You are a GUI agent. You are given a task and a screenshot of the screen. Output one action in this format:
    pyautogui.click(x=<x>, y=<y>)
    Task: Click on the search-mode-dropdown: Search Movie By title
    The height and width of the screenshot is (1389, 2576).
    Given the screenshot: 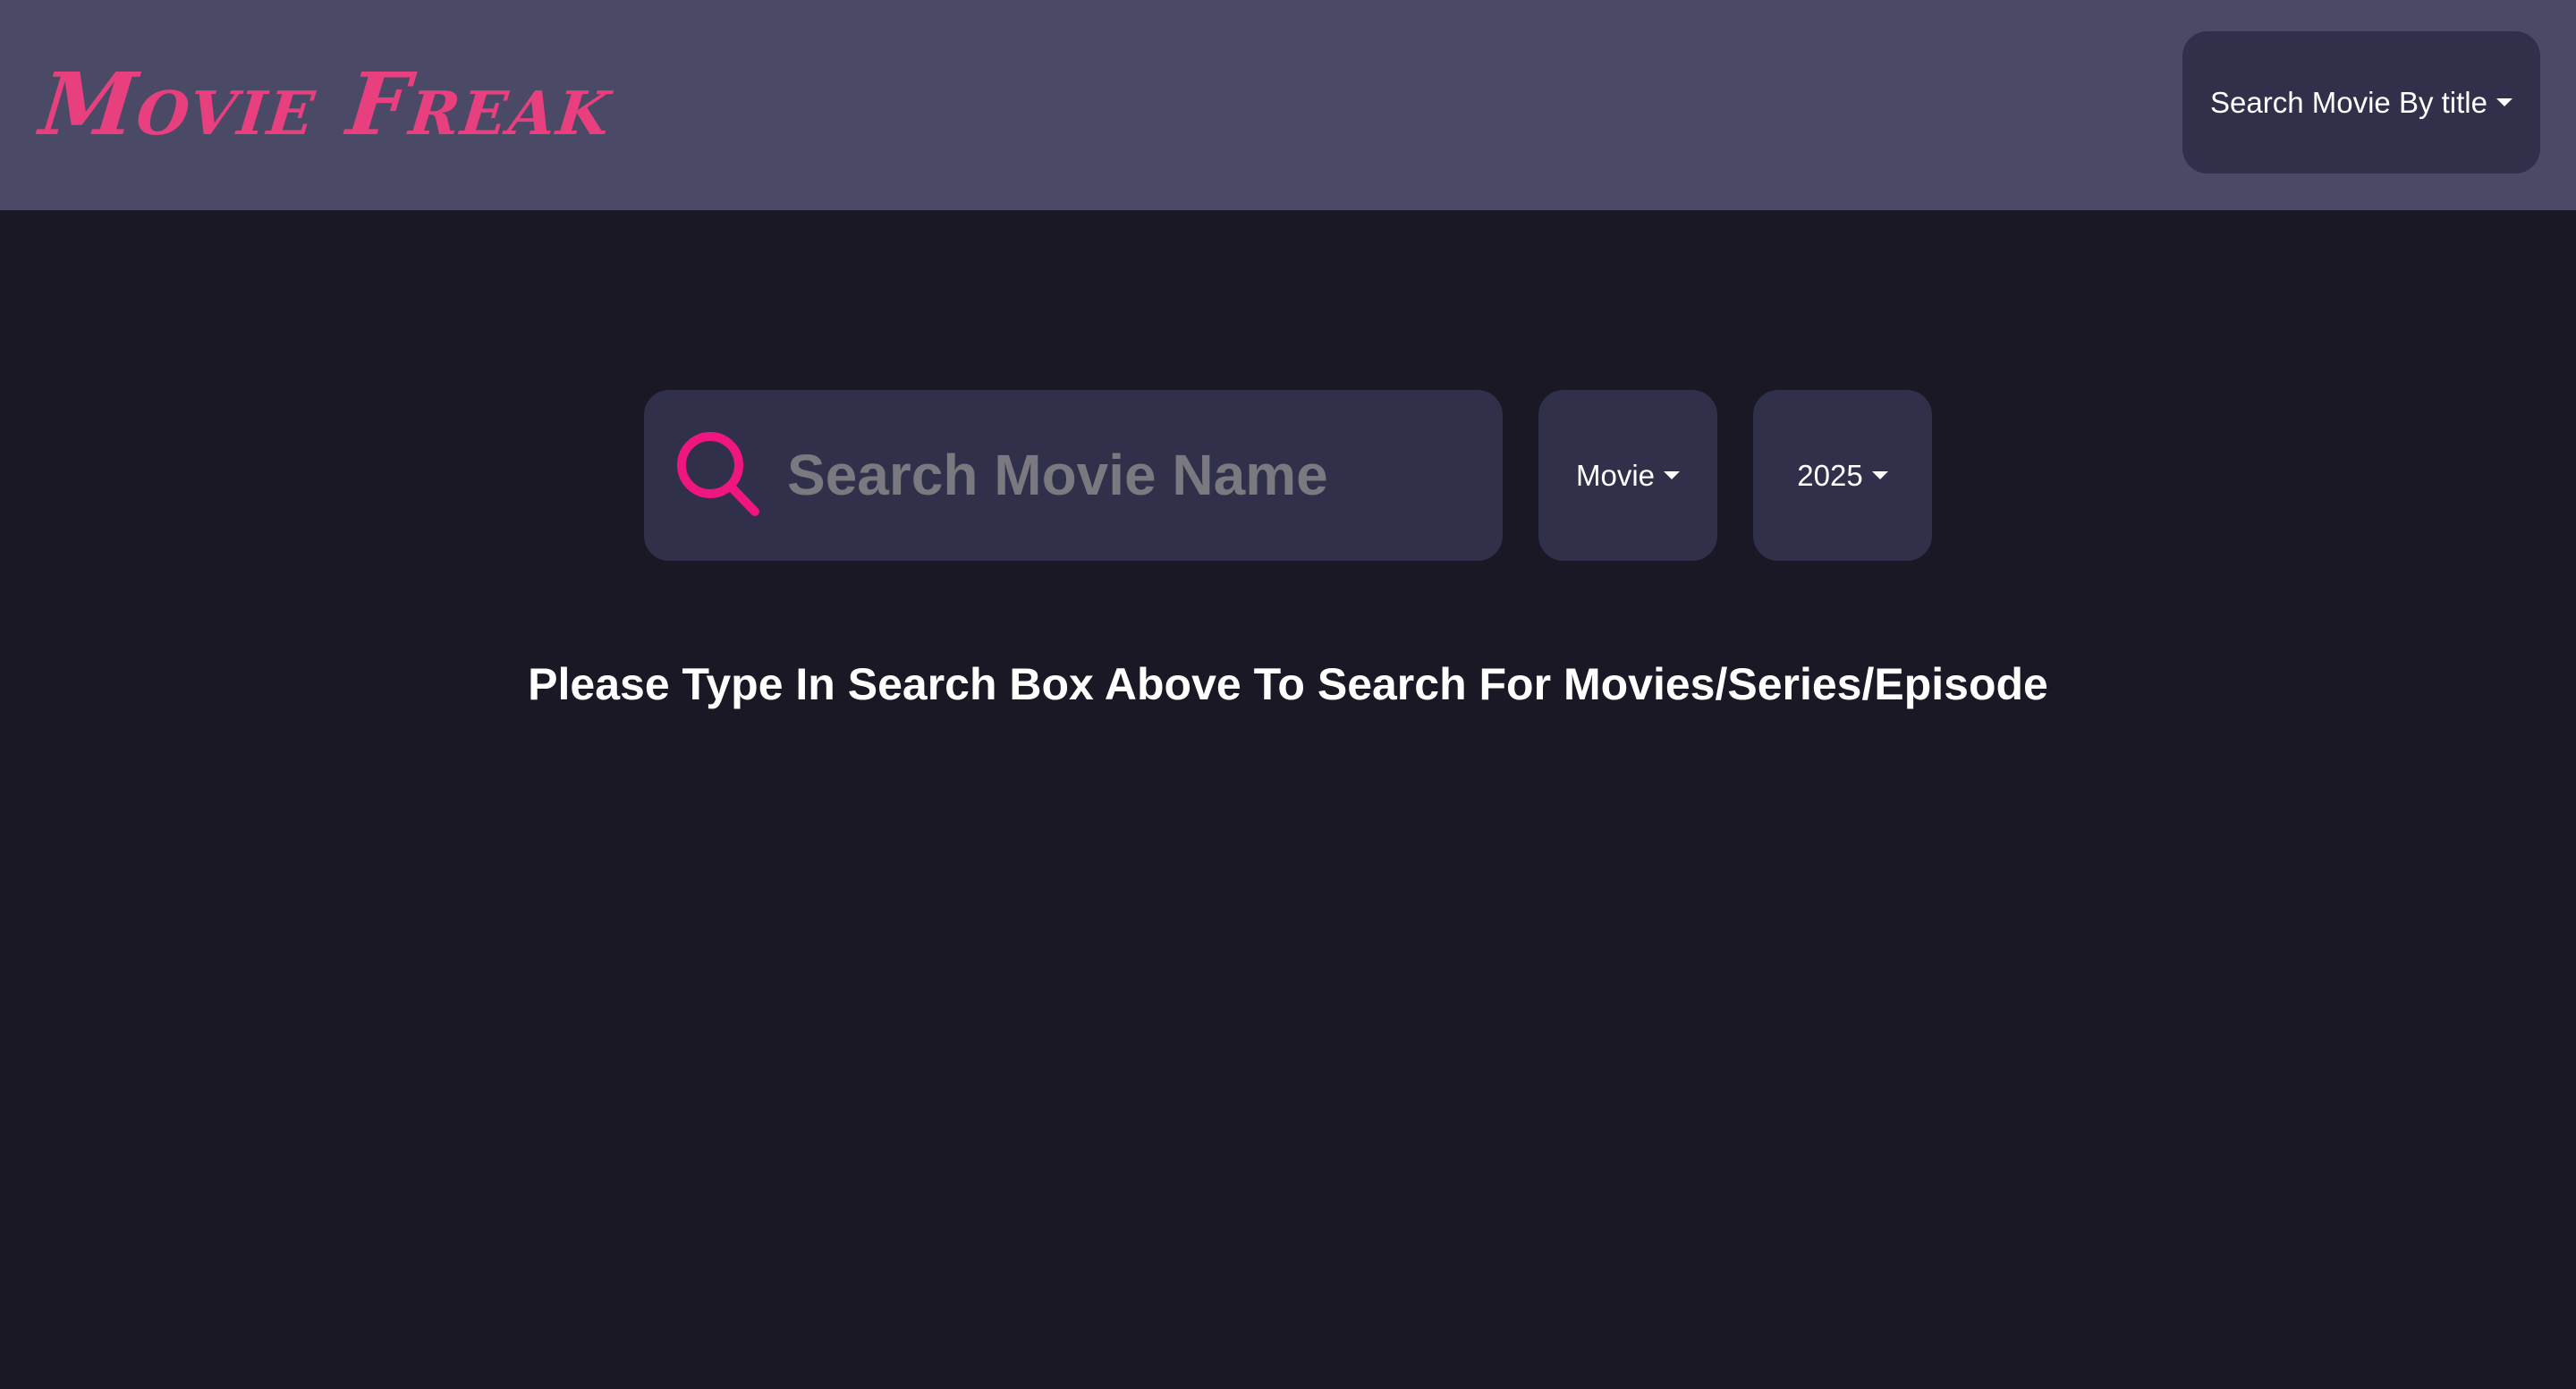 What is the action you would take?
    pyautogui.click(x=2361, y=102)
    